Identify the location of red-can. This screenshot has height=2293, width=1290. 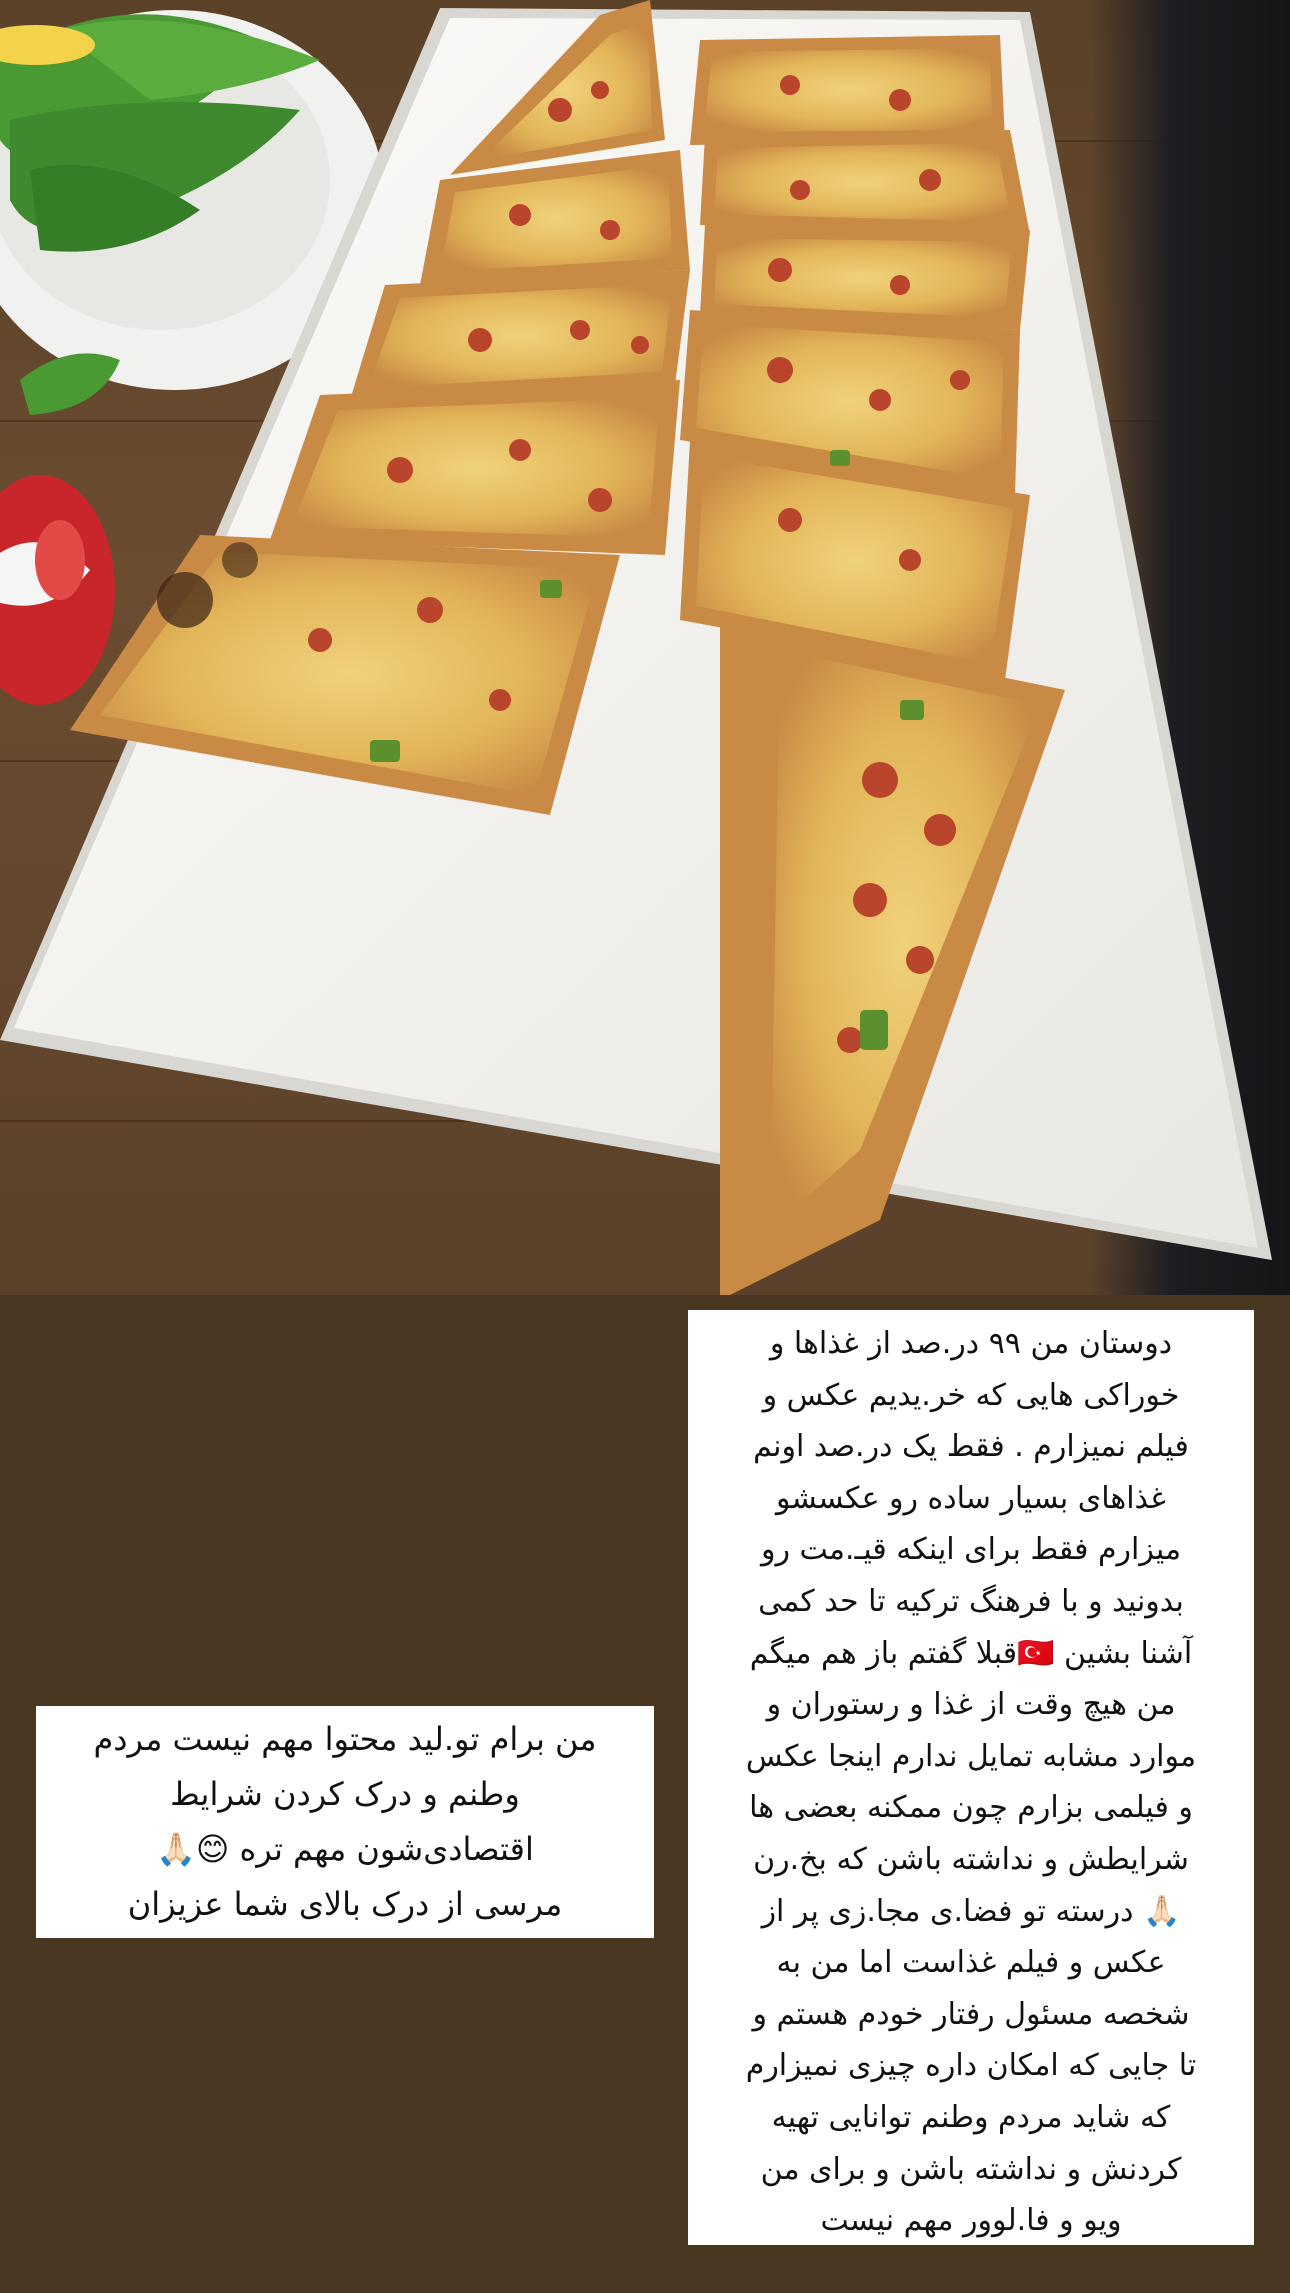
(57, 590).